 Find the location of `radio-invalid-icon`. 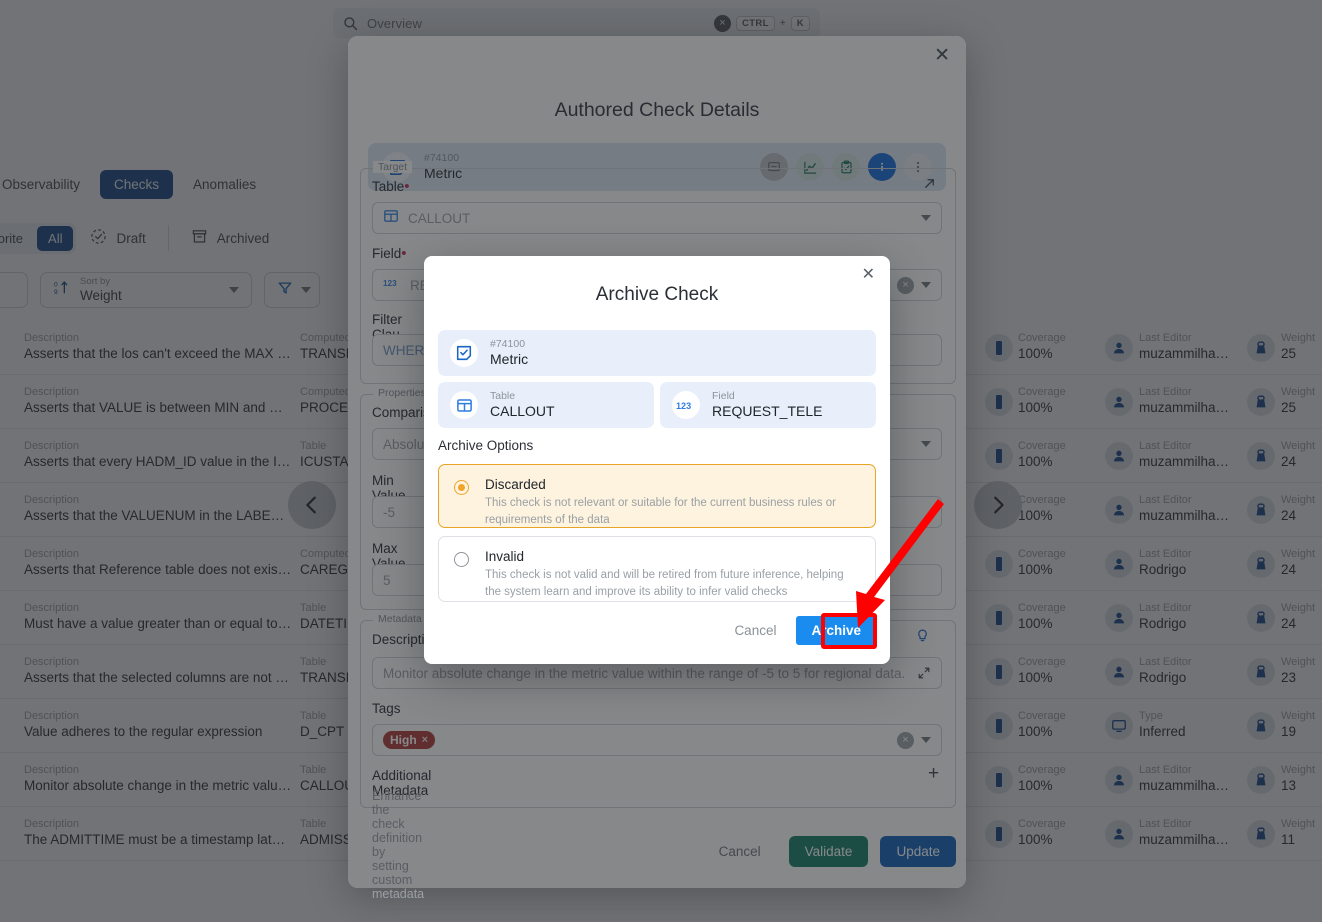

radio-invalid-icon is located at coordinates (461, 559).